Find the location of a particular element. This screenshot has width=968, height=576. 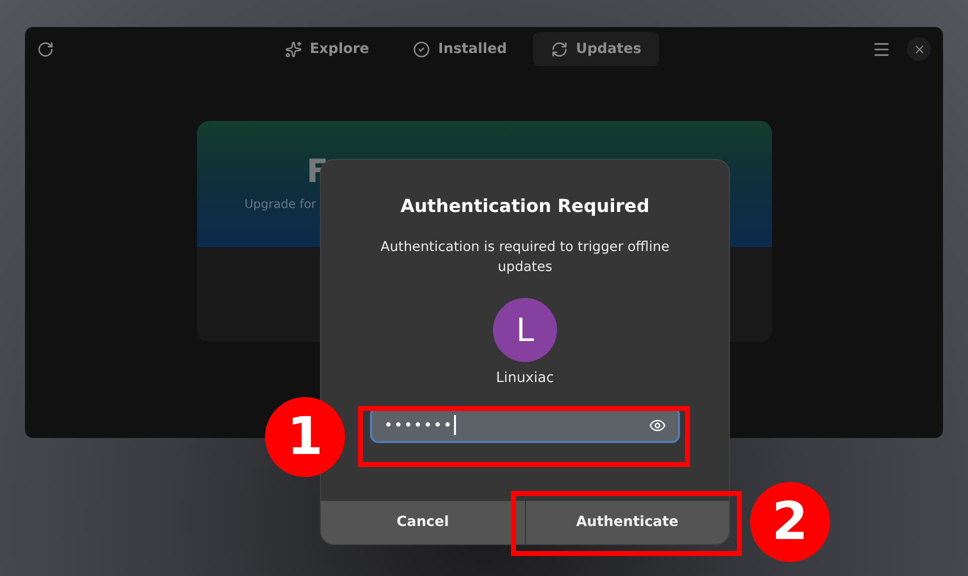

dialog-button: Cancel is located at coordinates (422, 522).